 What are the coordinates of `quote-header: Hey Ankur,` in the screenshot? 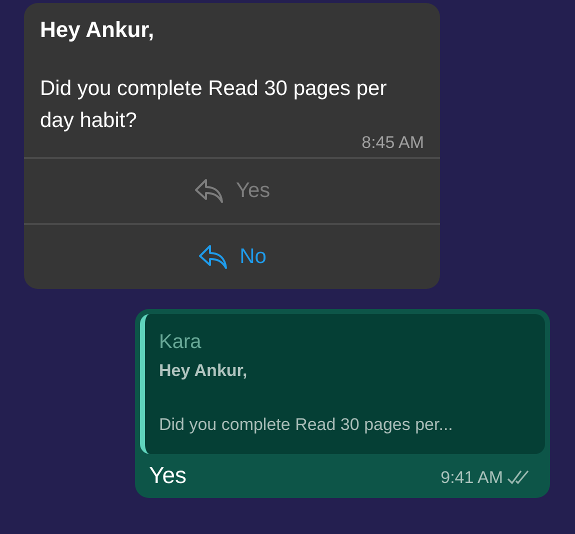 It's located at (203, 371).